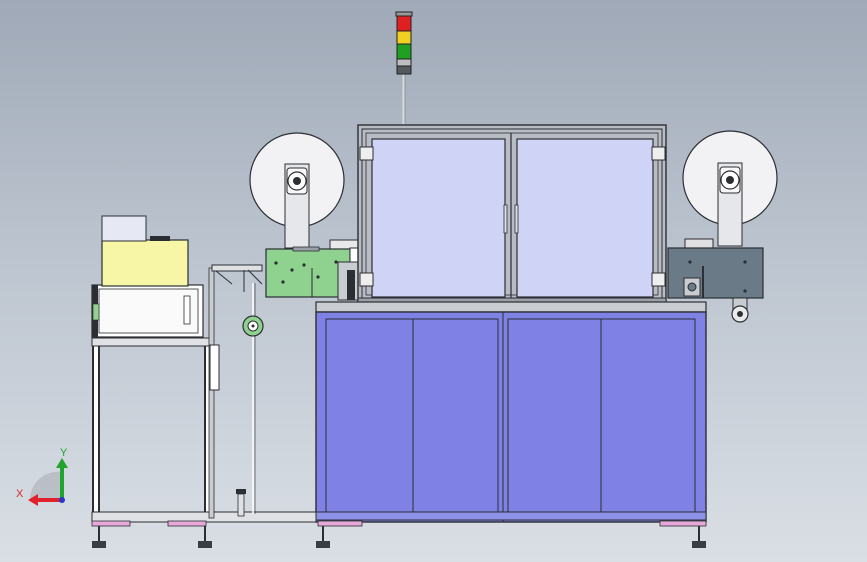  What do you see at coordinates (314, 270) in the screenshot?
I see `left-green-mount-plate` at bounding box center [314, 270].